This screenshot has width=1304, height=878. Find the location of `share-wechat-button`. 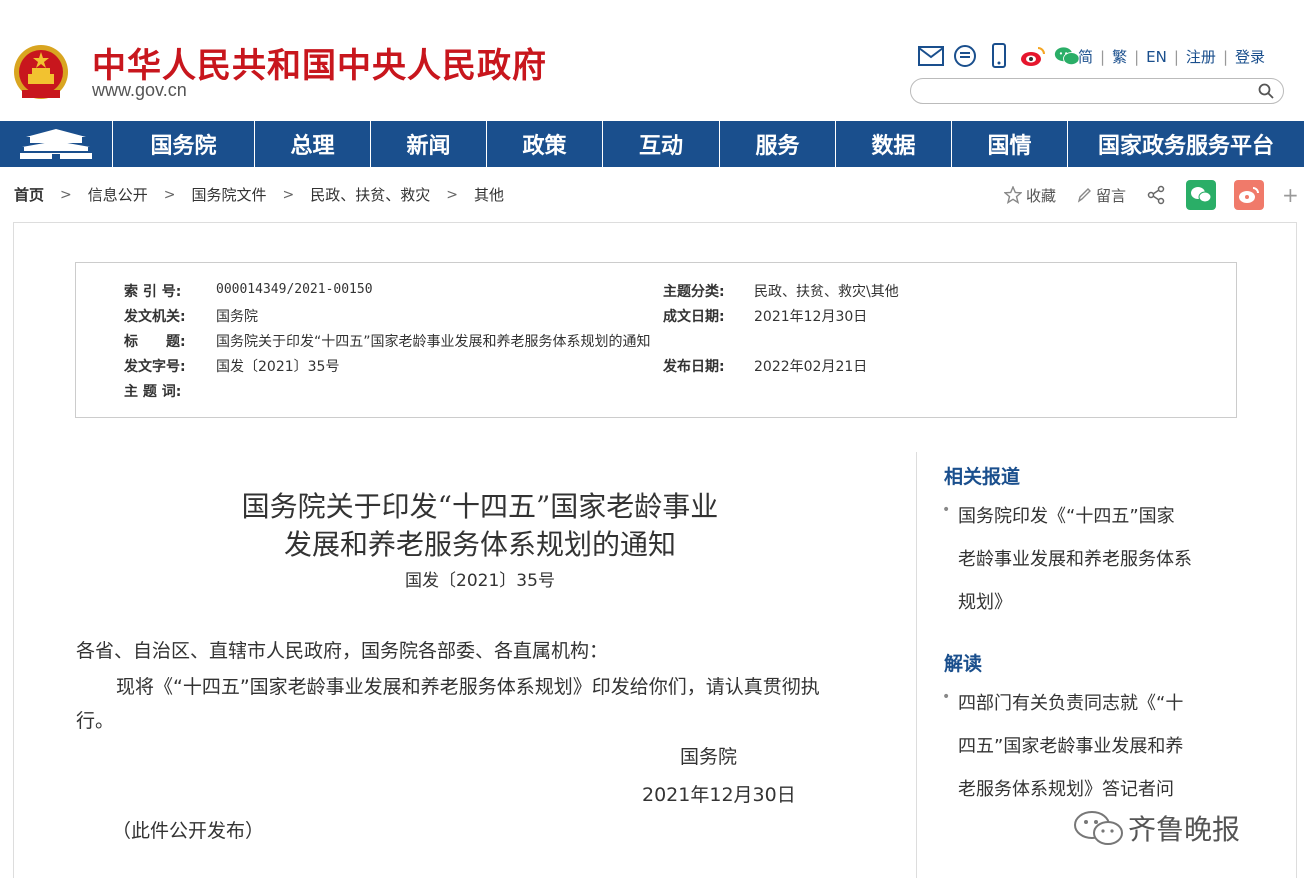

share-wechat-button is located at coordinates (1201, 195).